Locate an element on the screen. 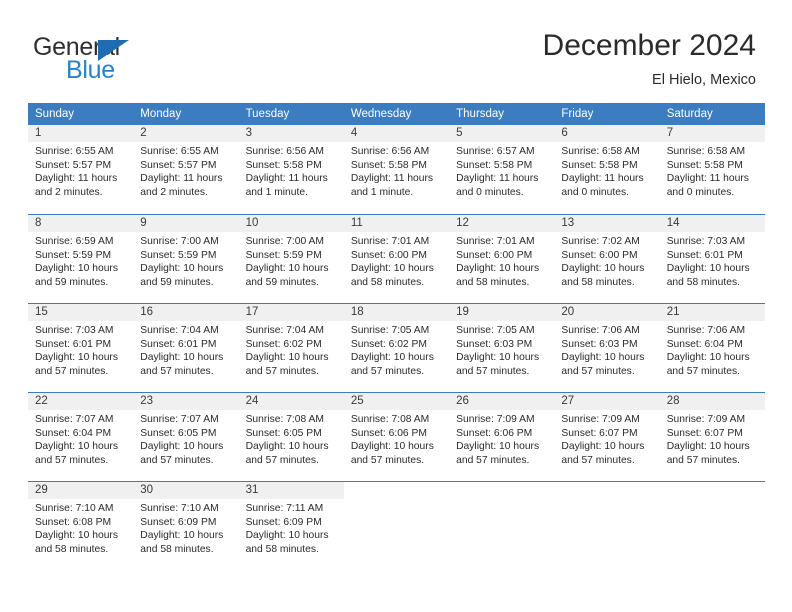 This screenshot has height=612, width=792. day-number-band: 12 is located at coordinates (502, 223).